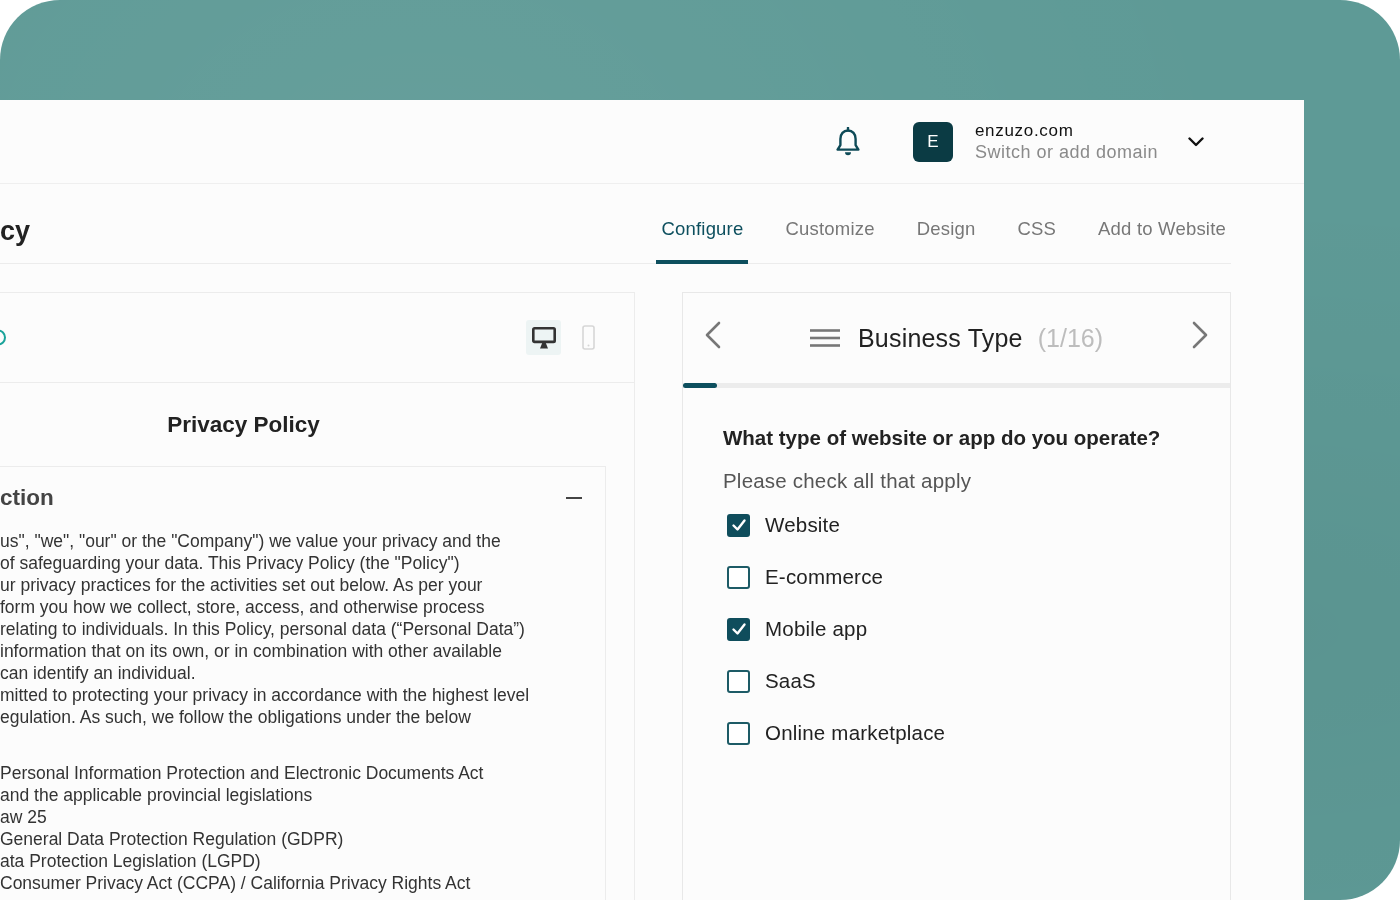 The height and width of the screenshot is (900, 1400). Describe the element at coordinates (713, 335) in the screenshot. I see `chevron-left-icon` at that location.